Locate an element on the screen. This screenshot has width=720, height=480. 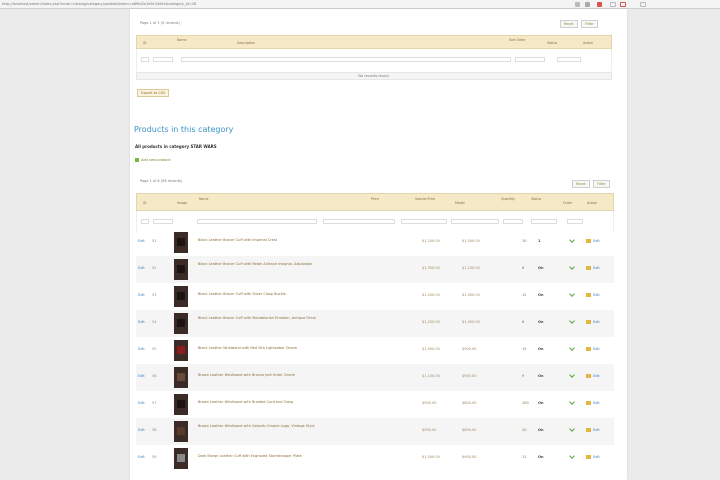
products-pager-text: Page 1 of 6 (56 records) is located at coordinates (161, 181).